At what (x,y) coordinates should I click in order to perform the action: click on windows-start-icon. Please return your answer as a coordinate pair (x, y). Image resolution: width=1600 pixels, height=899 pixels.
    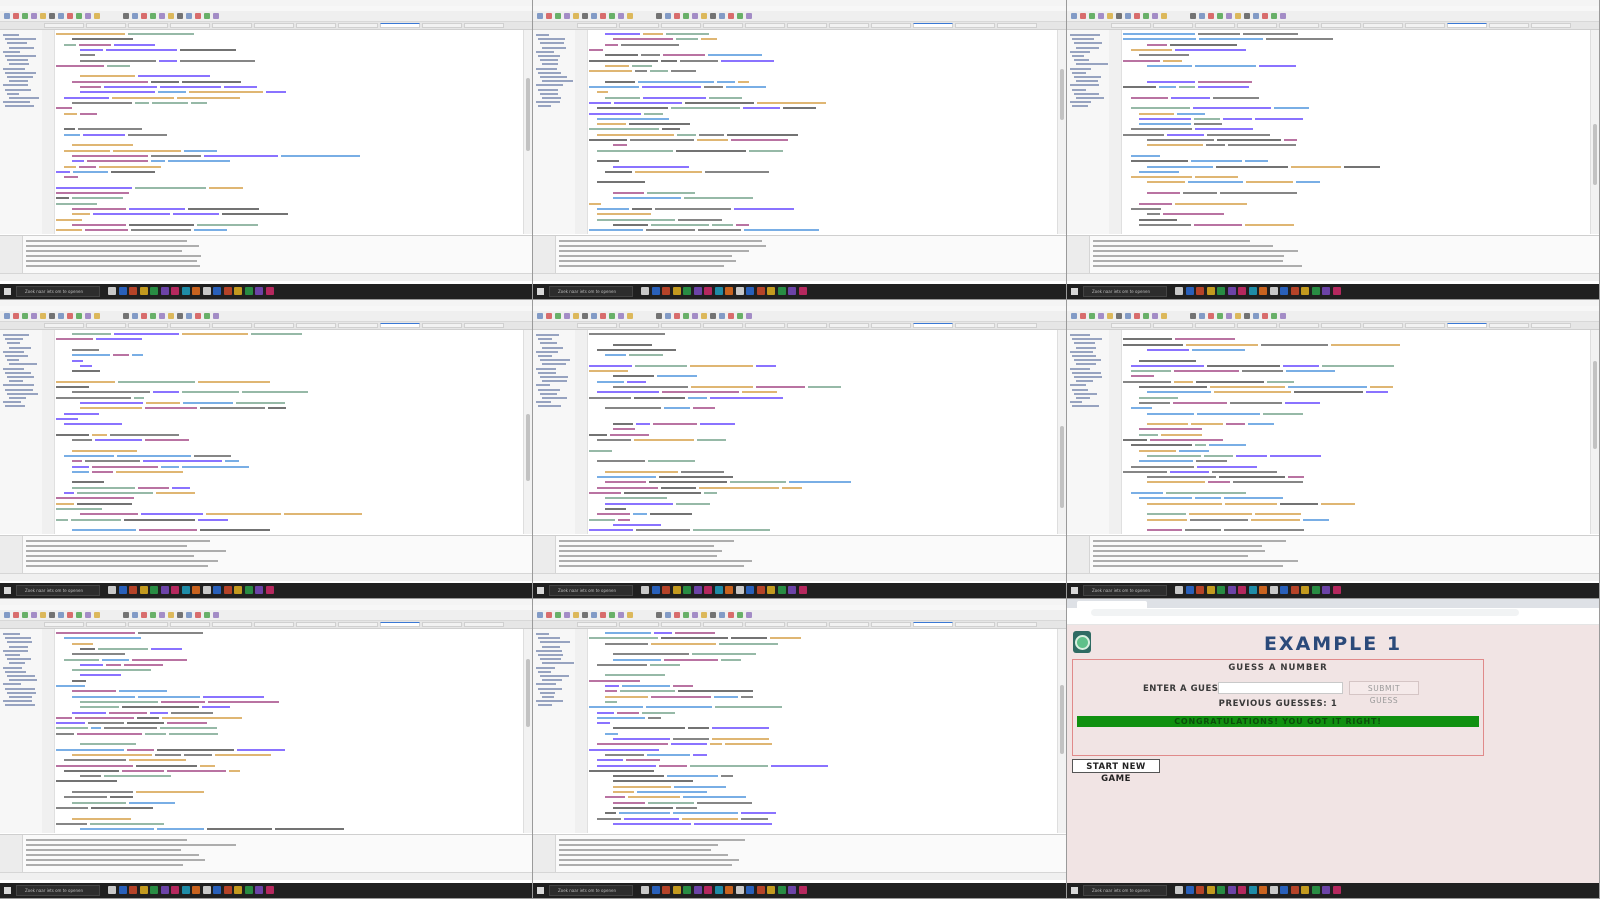
    Looking at the image, I should click on (7, 291).